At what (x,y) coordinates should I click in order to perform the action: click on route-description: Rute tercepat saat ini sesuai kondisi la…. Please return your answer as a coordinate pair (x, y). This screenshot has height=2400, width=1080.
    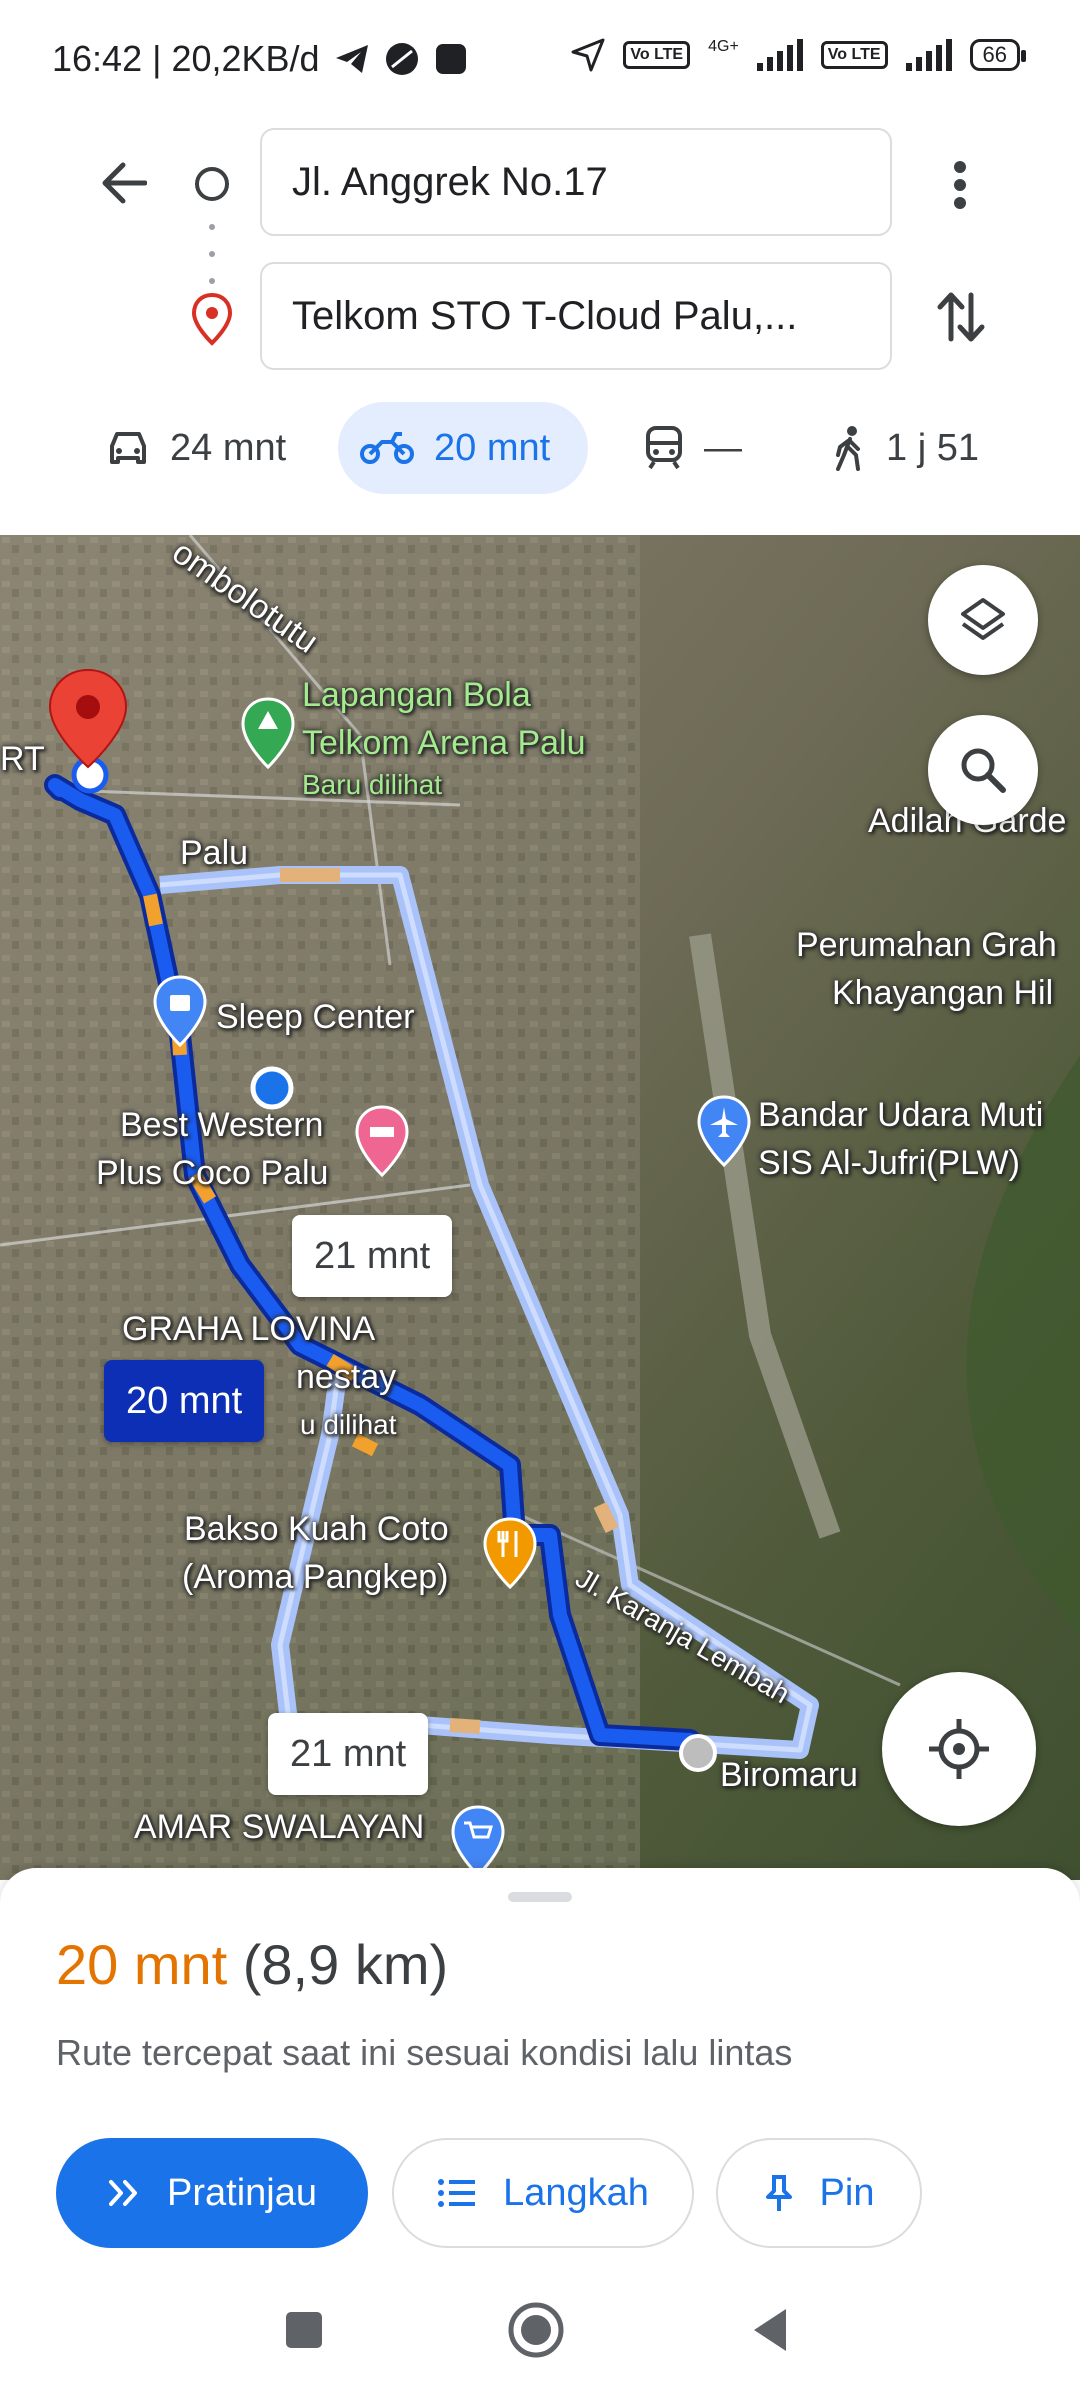
    Looking at the image, I should click on (424, 2052).